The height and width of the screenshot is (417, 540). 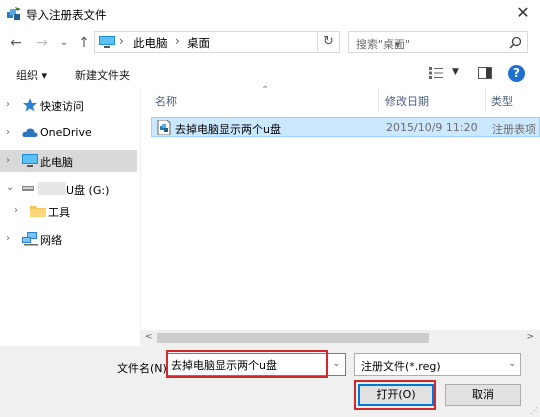 I want to click on back-button: ←, so click(x=16, y=43).